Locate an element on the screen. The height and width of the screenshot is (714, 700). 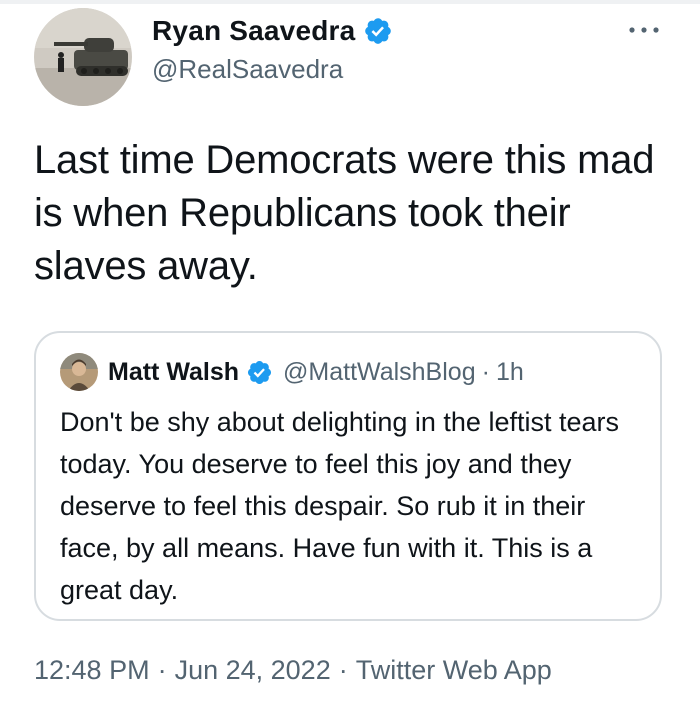
person-photo-avatar-icon is located at coordinates (79, 372).